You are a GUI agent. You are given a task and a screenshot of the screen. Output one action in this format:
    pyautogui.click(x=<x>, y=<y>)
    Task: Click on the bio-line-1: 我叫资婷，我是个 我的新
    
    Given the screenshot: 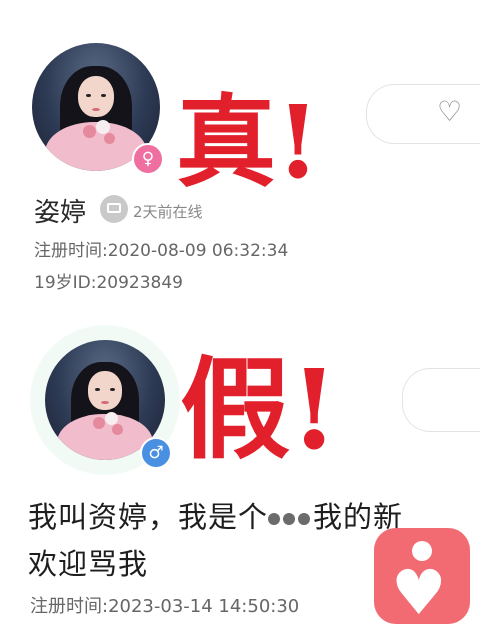 What is the action you would take?
    pyautogui.click(x=216, y=517)
    